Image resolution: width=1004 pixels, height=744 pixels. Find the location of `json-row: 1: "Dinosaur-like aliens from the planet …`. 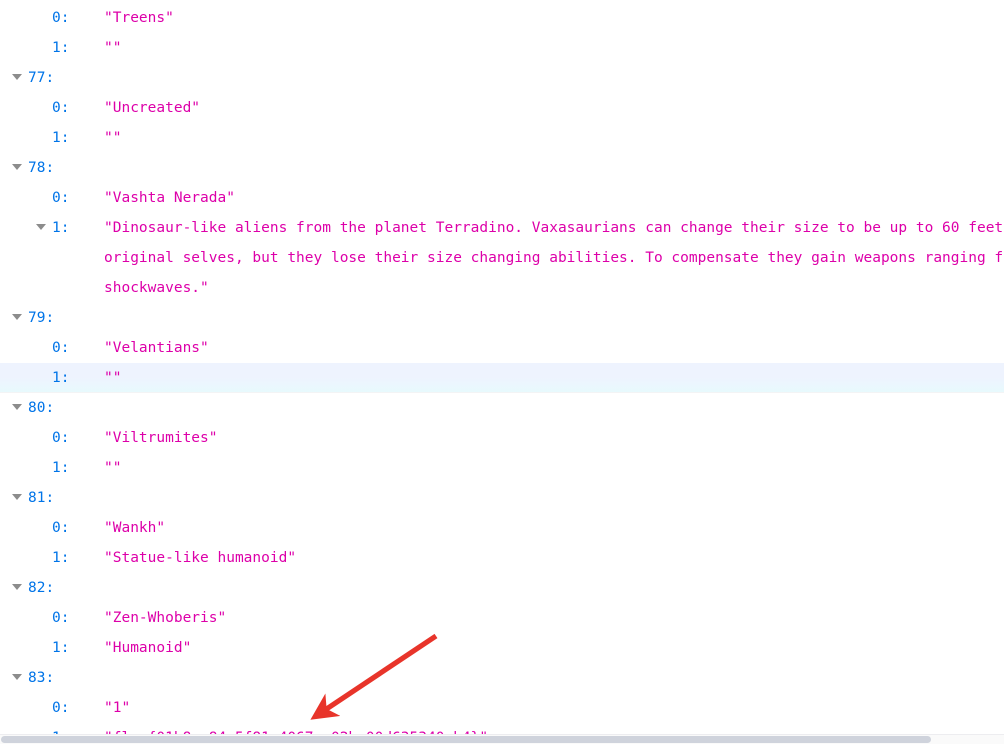

json-row: 1: "Dinosaur-like aliens from the planet … is located at coordinates (502, 258).